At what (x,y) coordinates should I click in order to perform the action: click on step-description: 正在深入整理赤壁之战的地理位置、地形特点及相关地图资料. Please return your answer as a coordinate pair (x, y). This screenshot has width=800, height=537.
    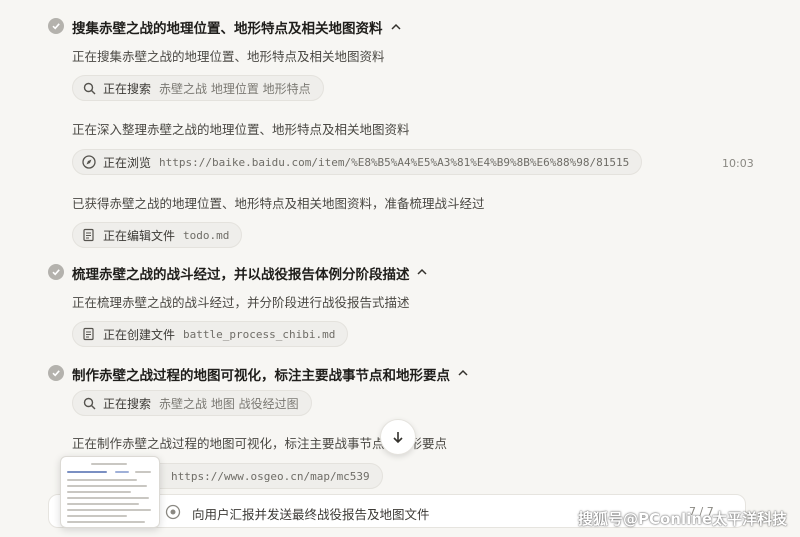
    Looking at the image, I should click on (241, 129).